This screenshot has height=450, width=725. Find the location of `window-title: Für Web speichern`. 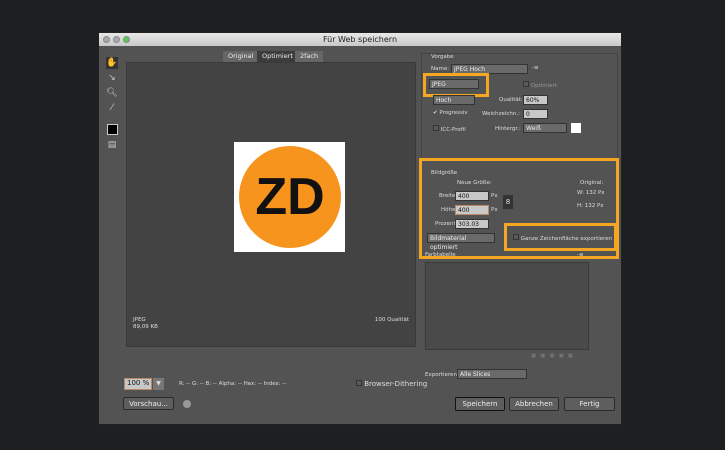

window-title: Für Web speichern is located at coordinates (360, 39).